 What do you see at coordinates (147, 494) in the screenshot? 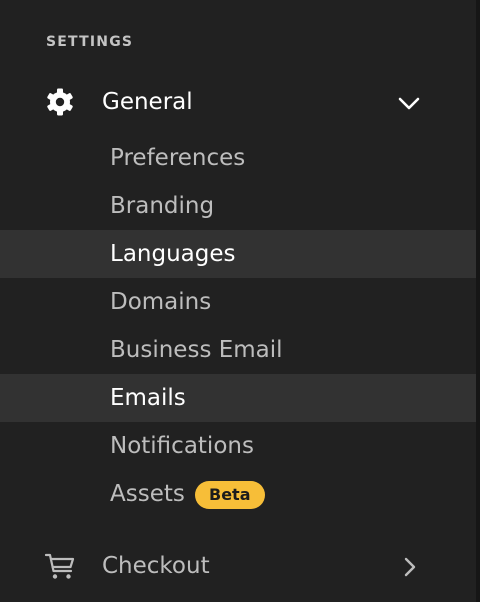
I see `submenu-item-label: Assets` at bounding box center [147, 494].